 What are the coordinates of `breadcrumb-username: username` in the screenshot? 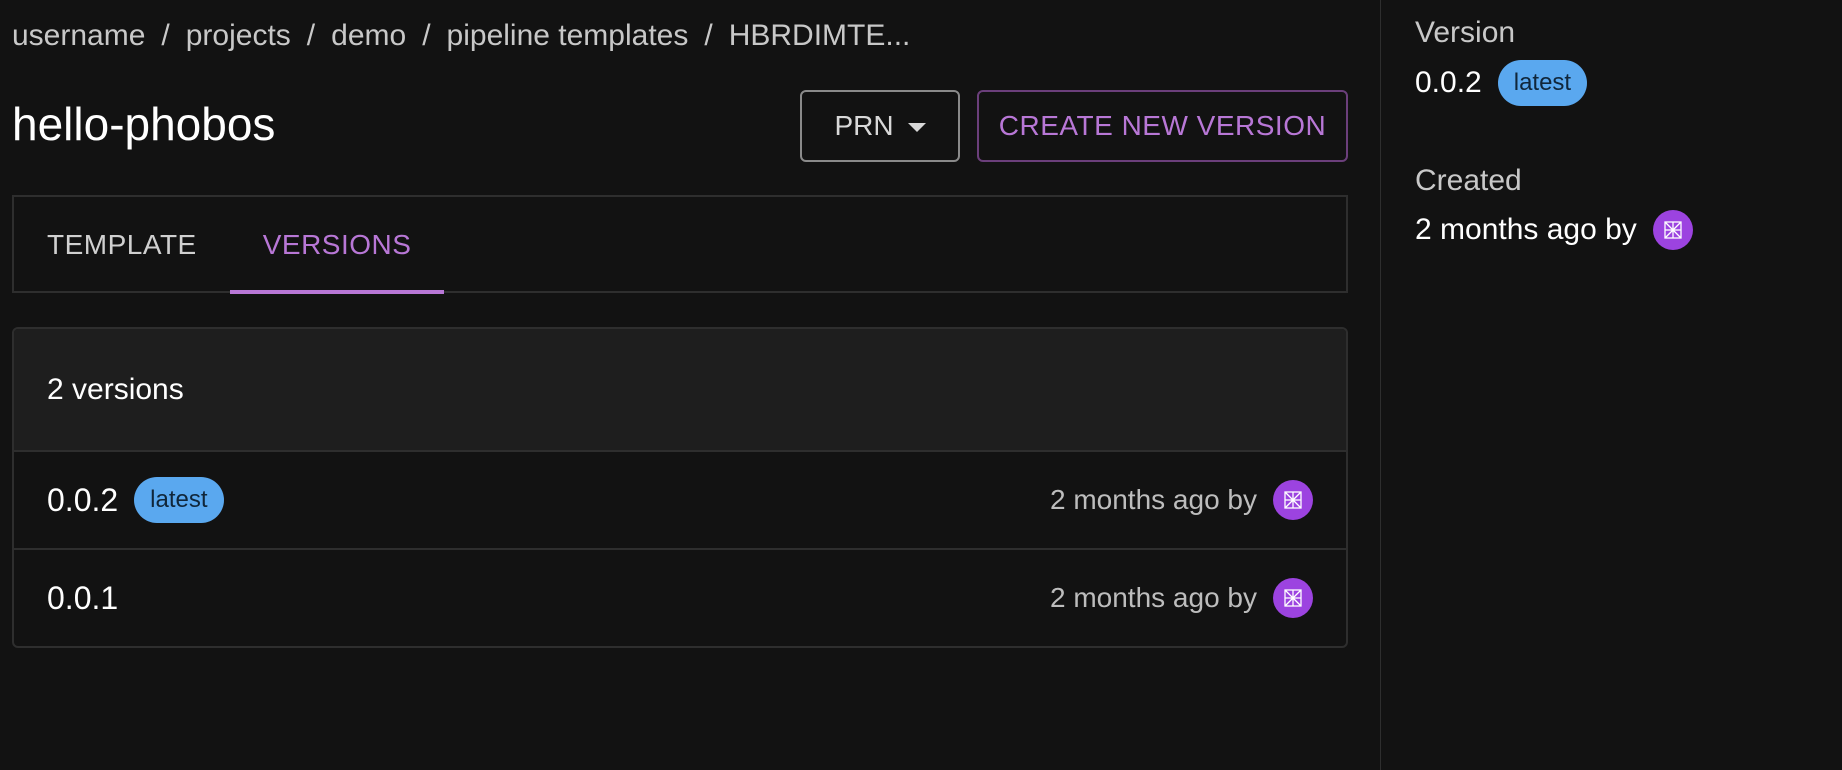 It's located at (78, 36).